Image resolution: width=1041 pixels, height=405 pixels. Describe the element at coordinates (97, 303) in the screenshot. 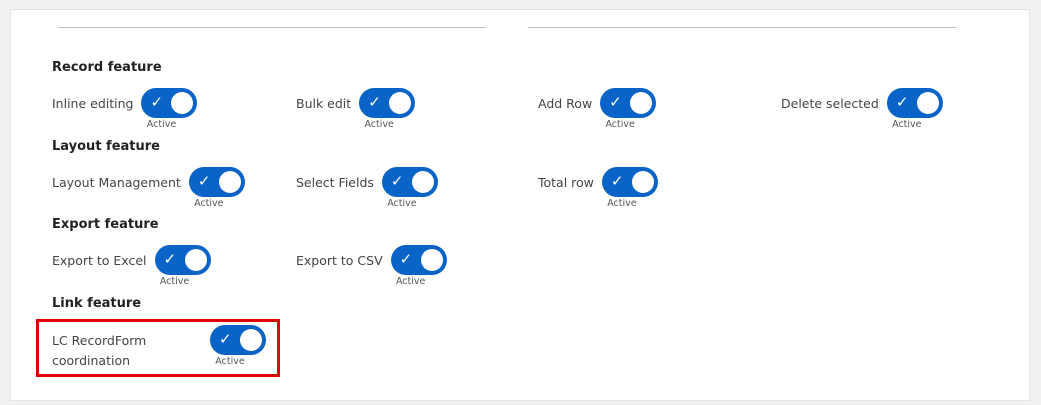

I see `link-feature-title: Link feature` at that location.